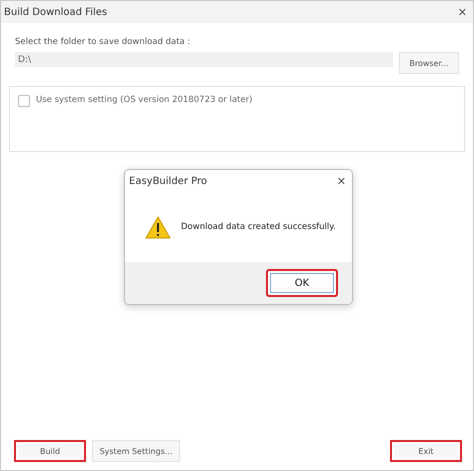  I want to click on dialog-button: Build, so click(50, 451).